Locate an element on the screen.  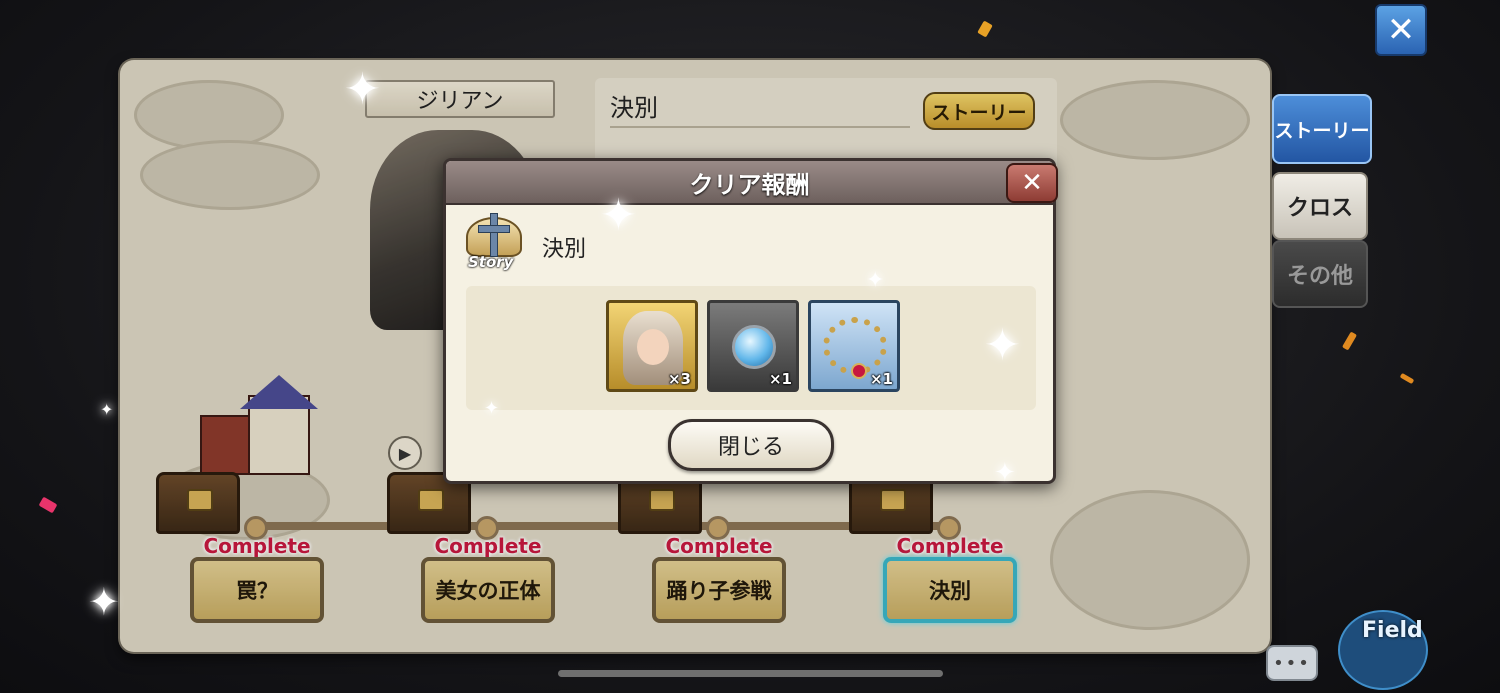
reward-water-orb: ×1 is located at coordinates (753, 346).